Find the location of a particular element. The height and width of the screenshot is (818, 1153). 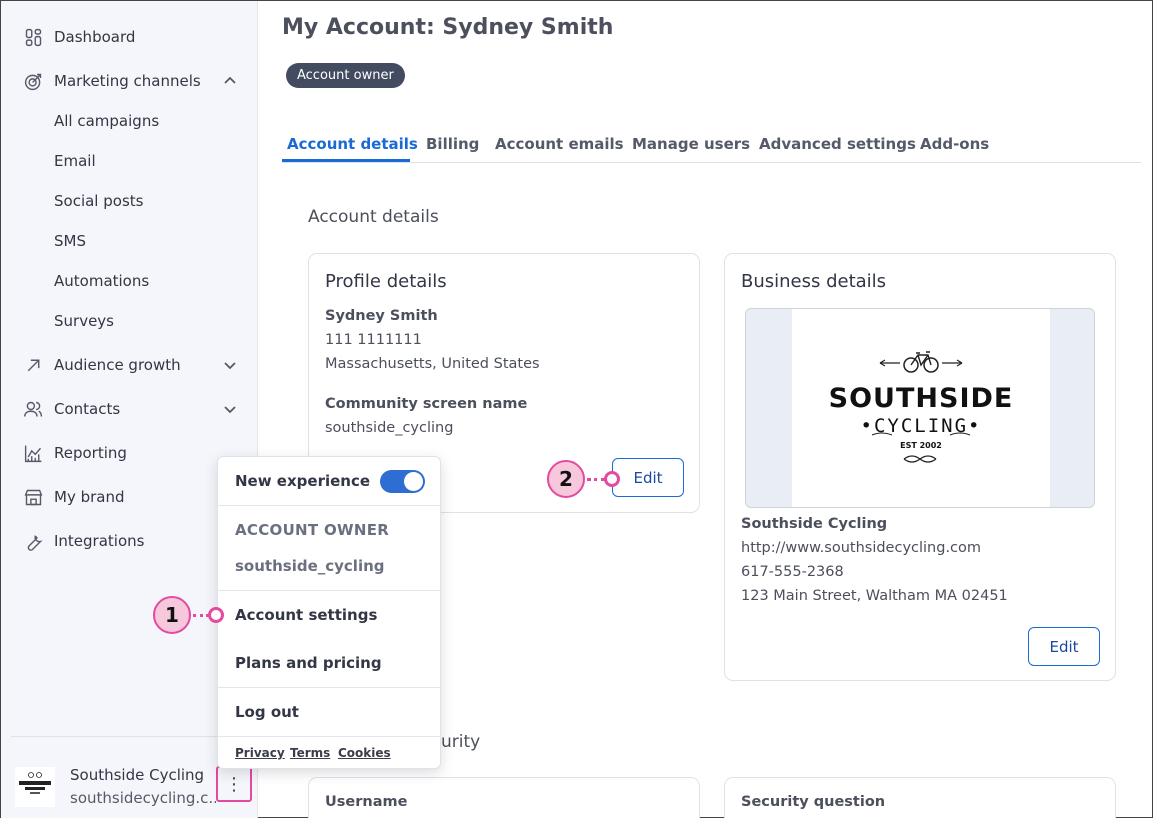

sidebar-item-label: Marketing channels is located at coordinates (127, 81).